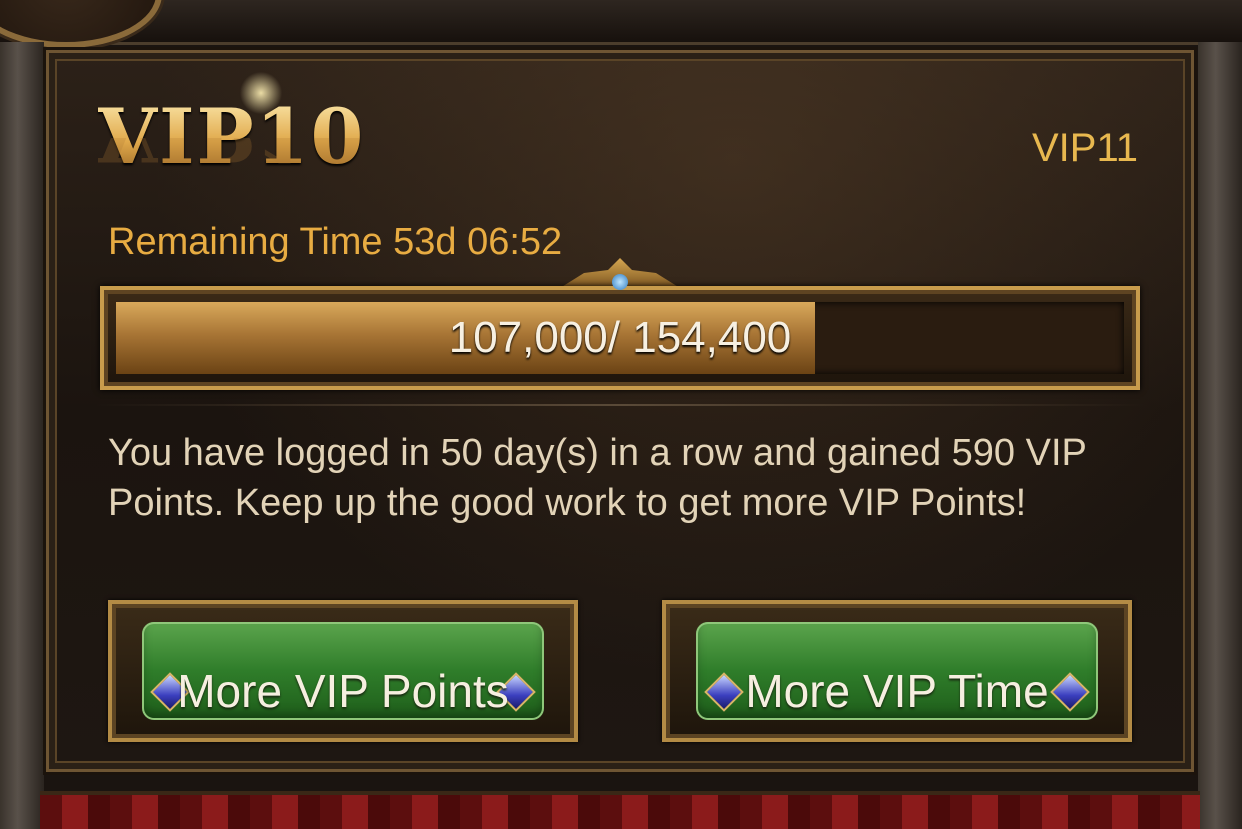 The image size is (1242, 829). I want to click on button-face: More VIP Points, so click(343, 671).